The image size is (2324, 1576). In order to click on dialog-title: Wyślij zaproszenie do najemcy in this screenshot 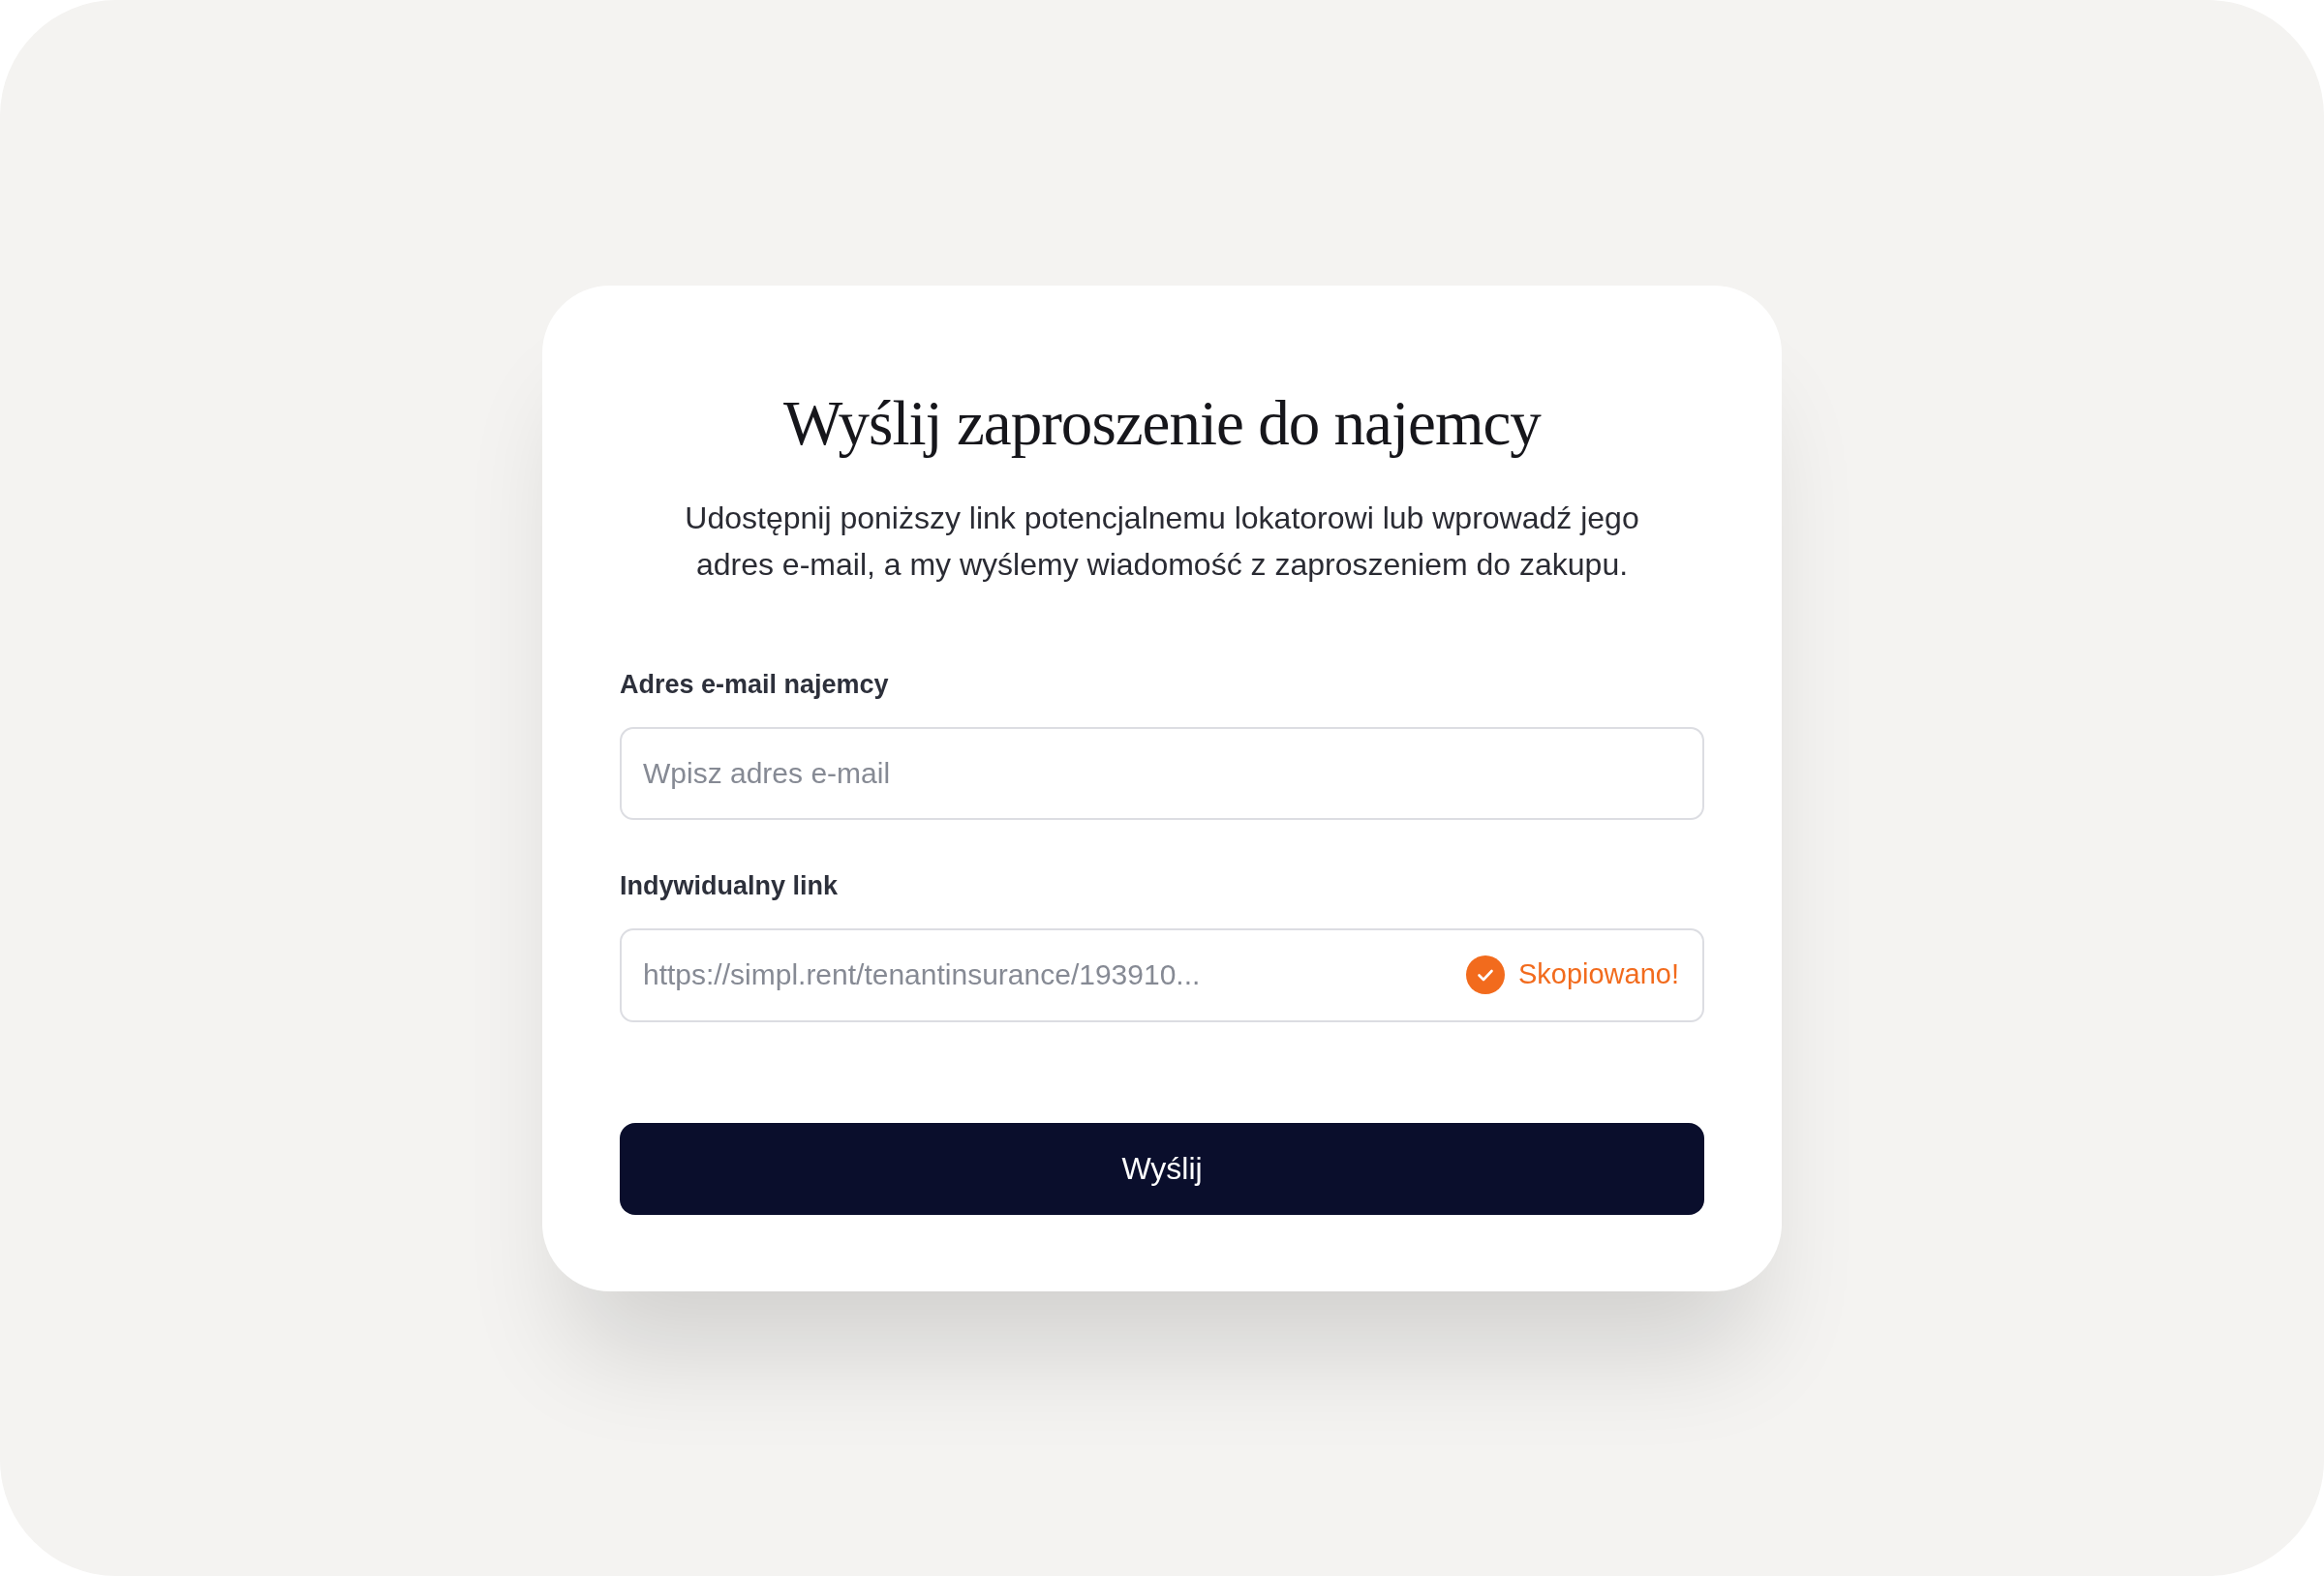, I will do `click(1162, 423)`.